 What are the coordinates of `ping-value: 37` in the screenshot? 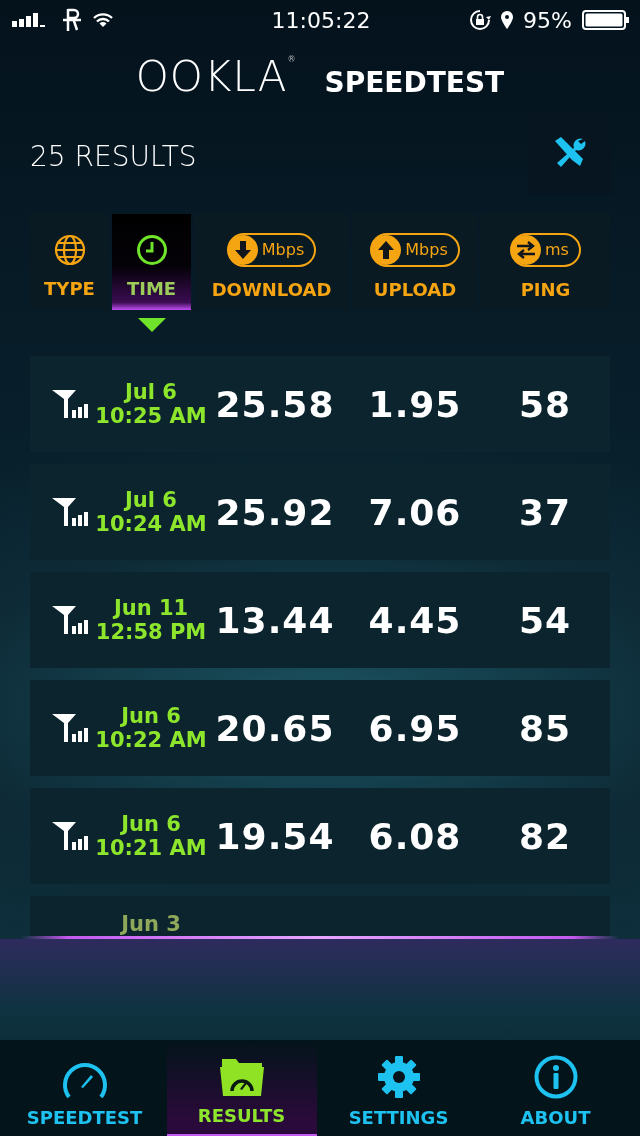 It's located at (545, 512).